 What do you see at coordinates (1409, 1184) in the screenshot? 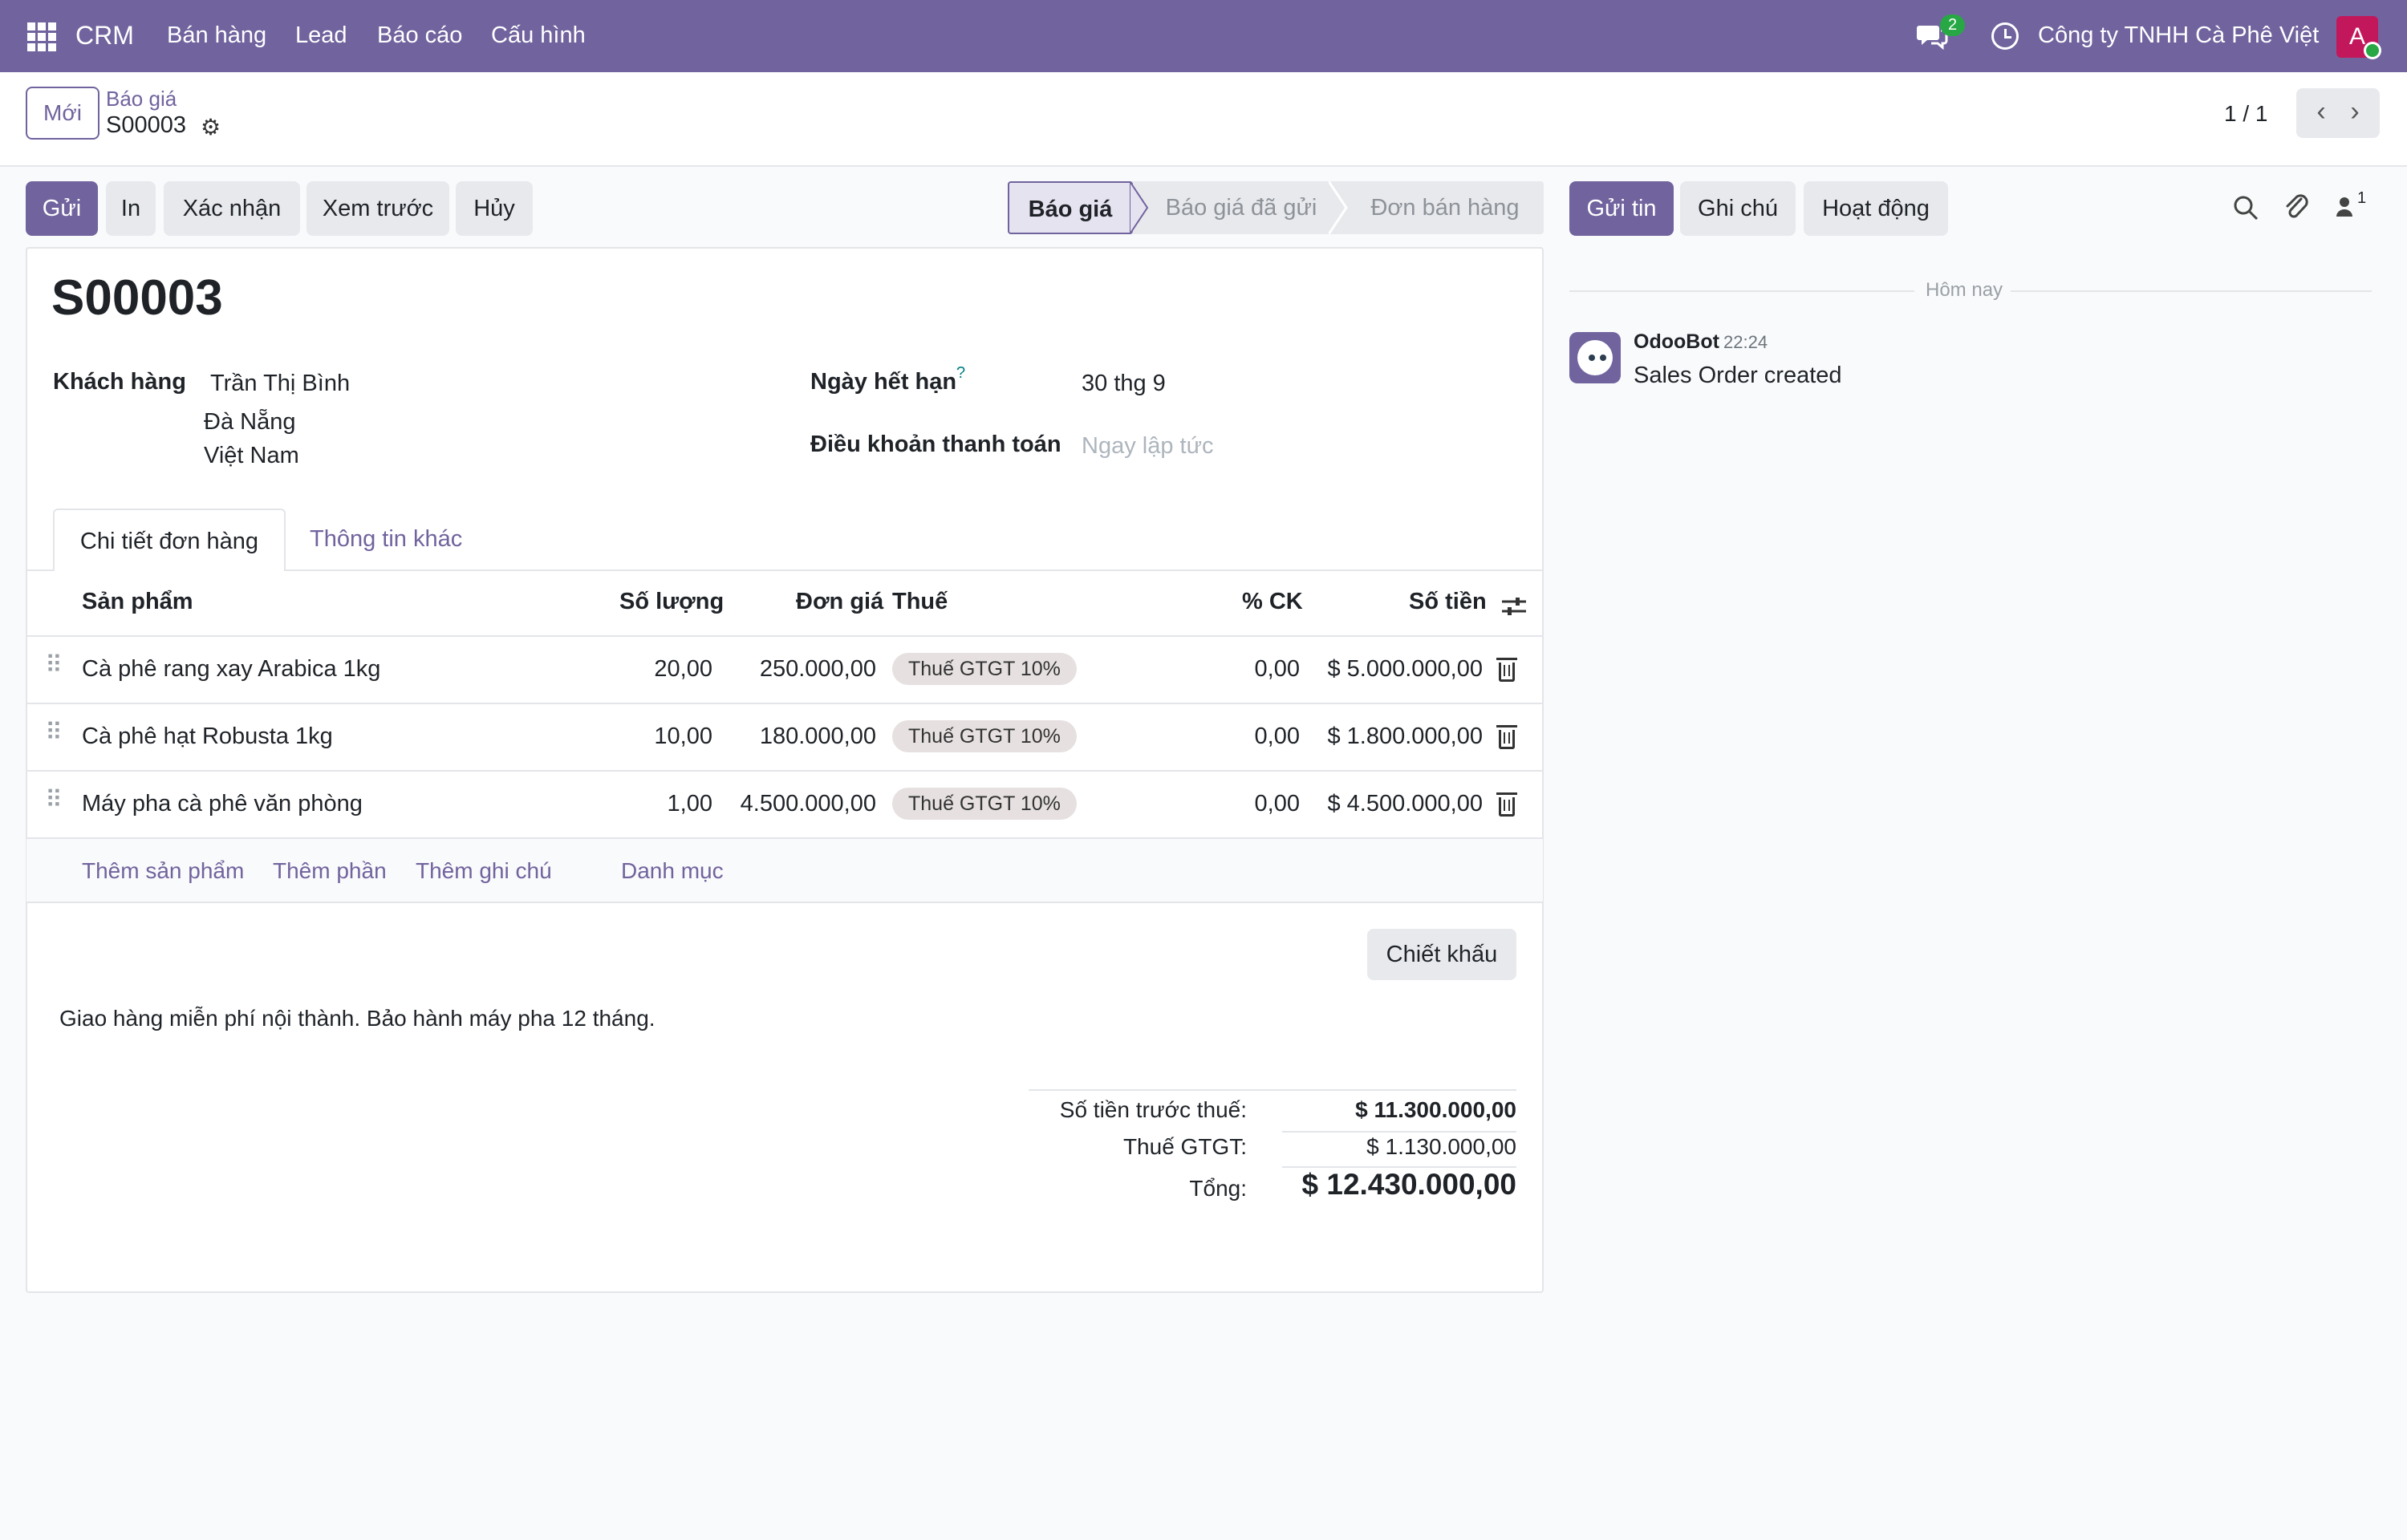
I see `total-value: $ 12.430.000,00` at bounding box center [1409, 1184].